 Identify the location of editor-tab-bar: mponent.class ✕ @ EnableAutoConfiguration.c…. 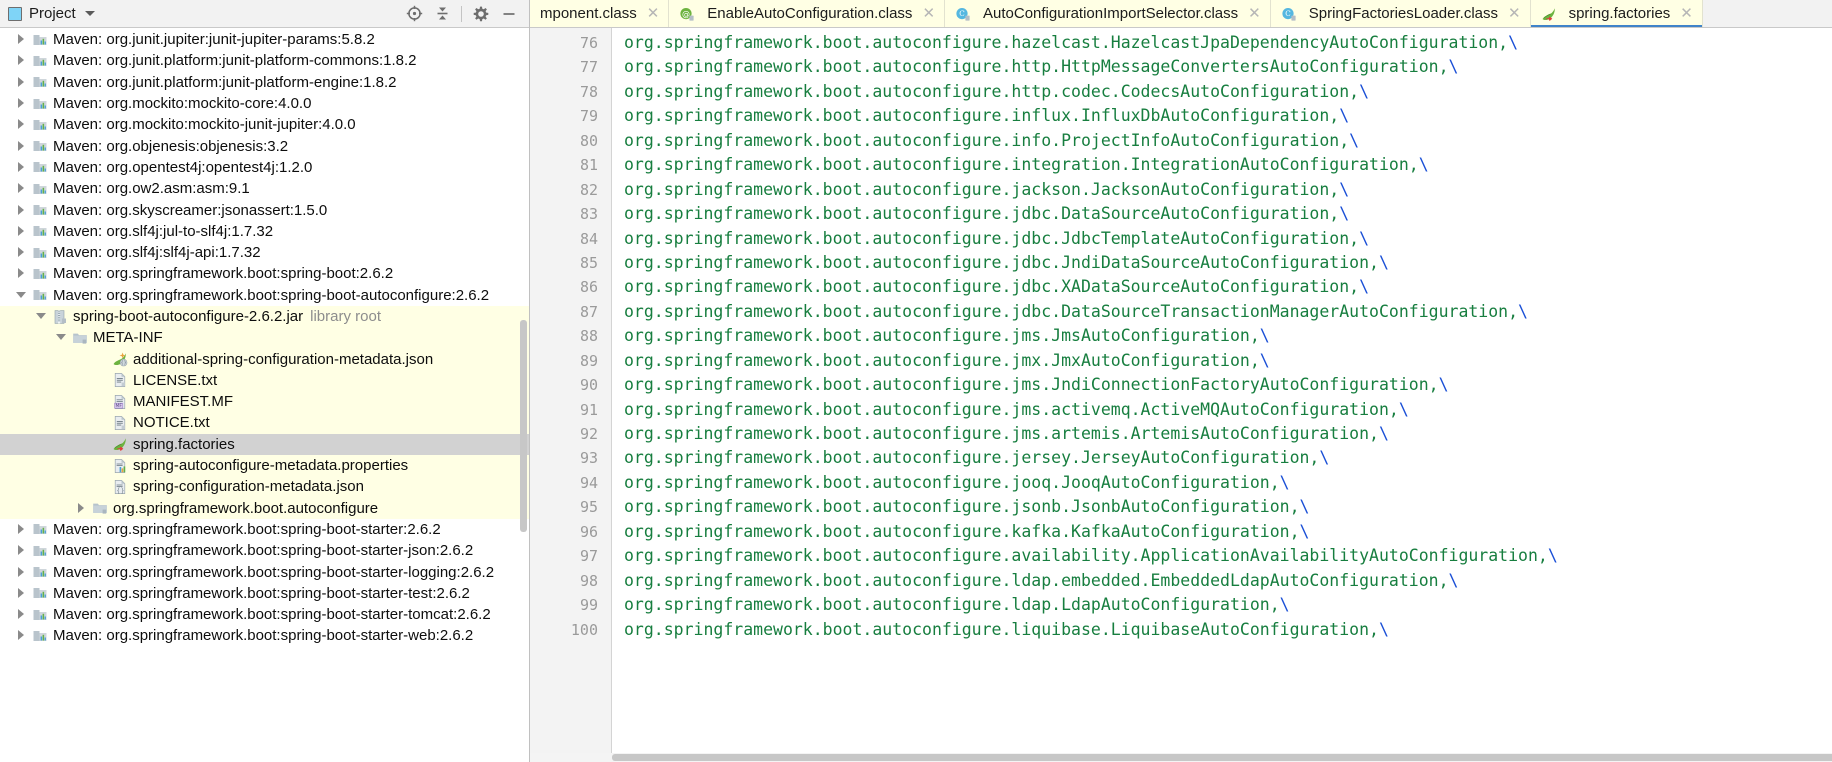
(1181, 14).